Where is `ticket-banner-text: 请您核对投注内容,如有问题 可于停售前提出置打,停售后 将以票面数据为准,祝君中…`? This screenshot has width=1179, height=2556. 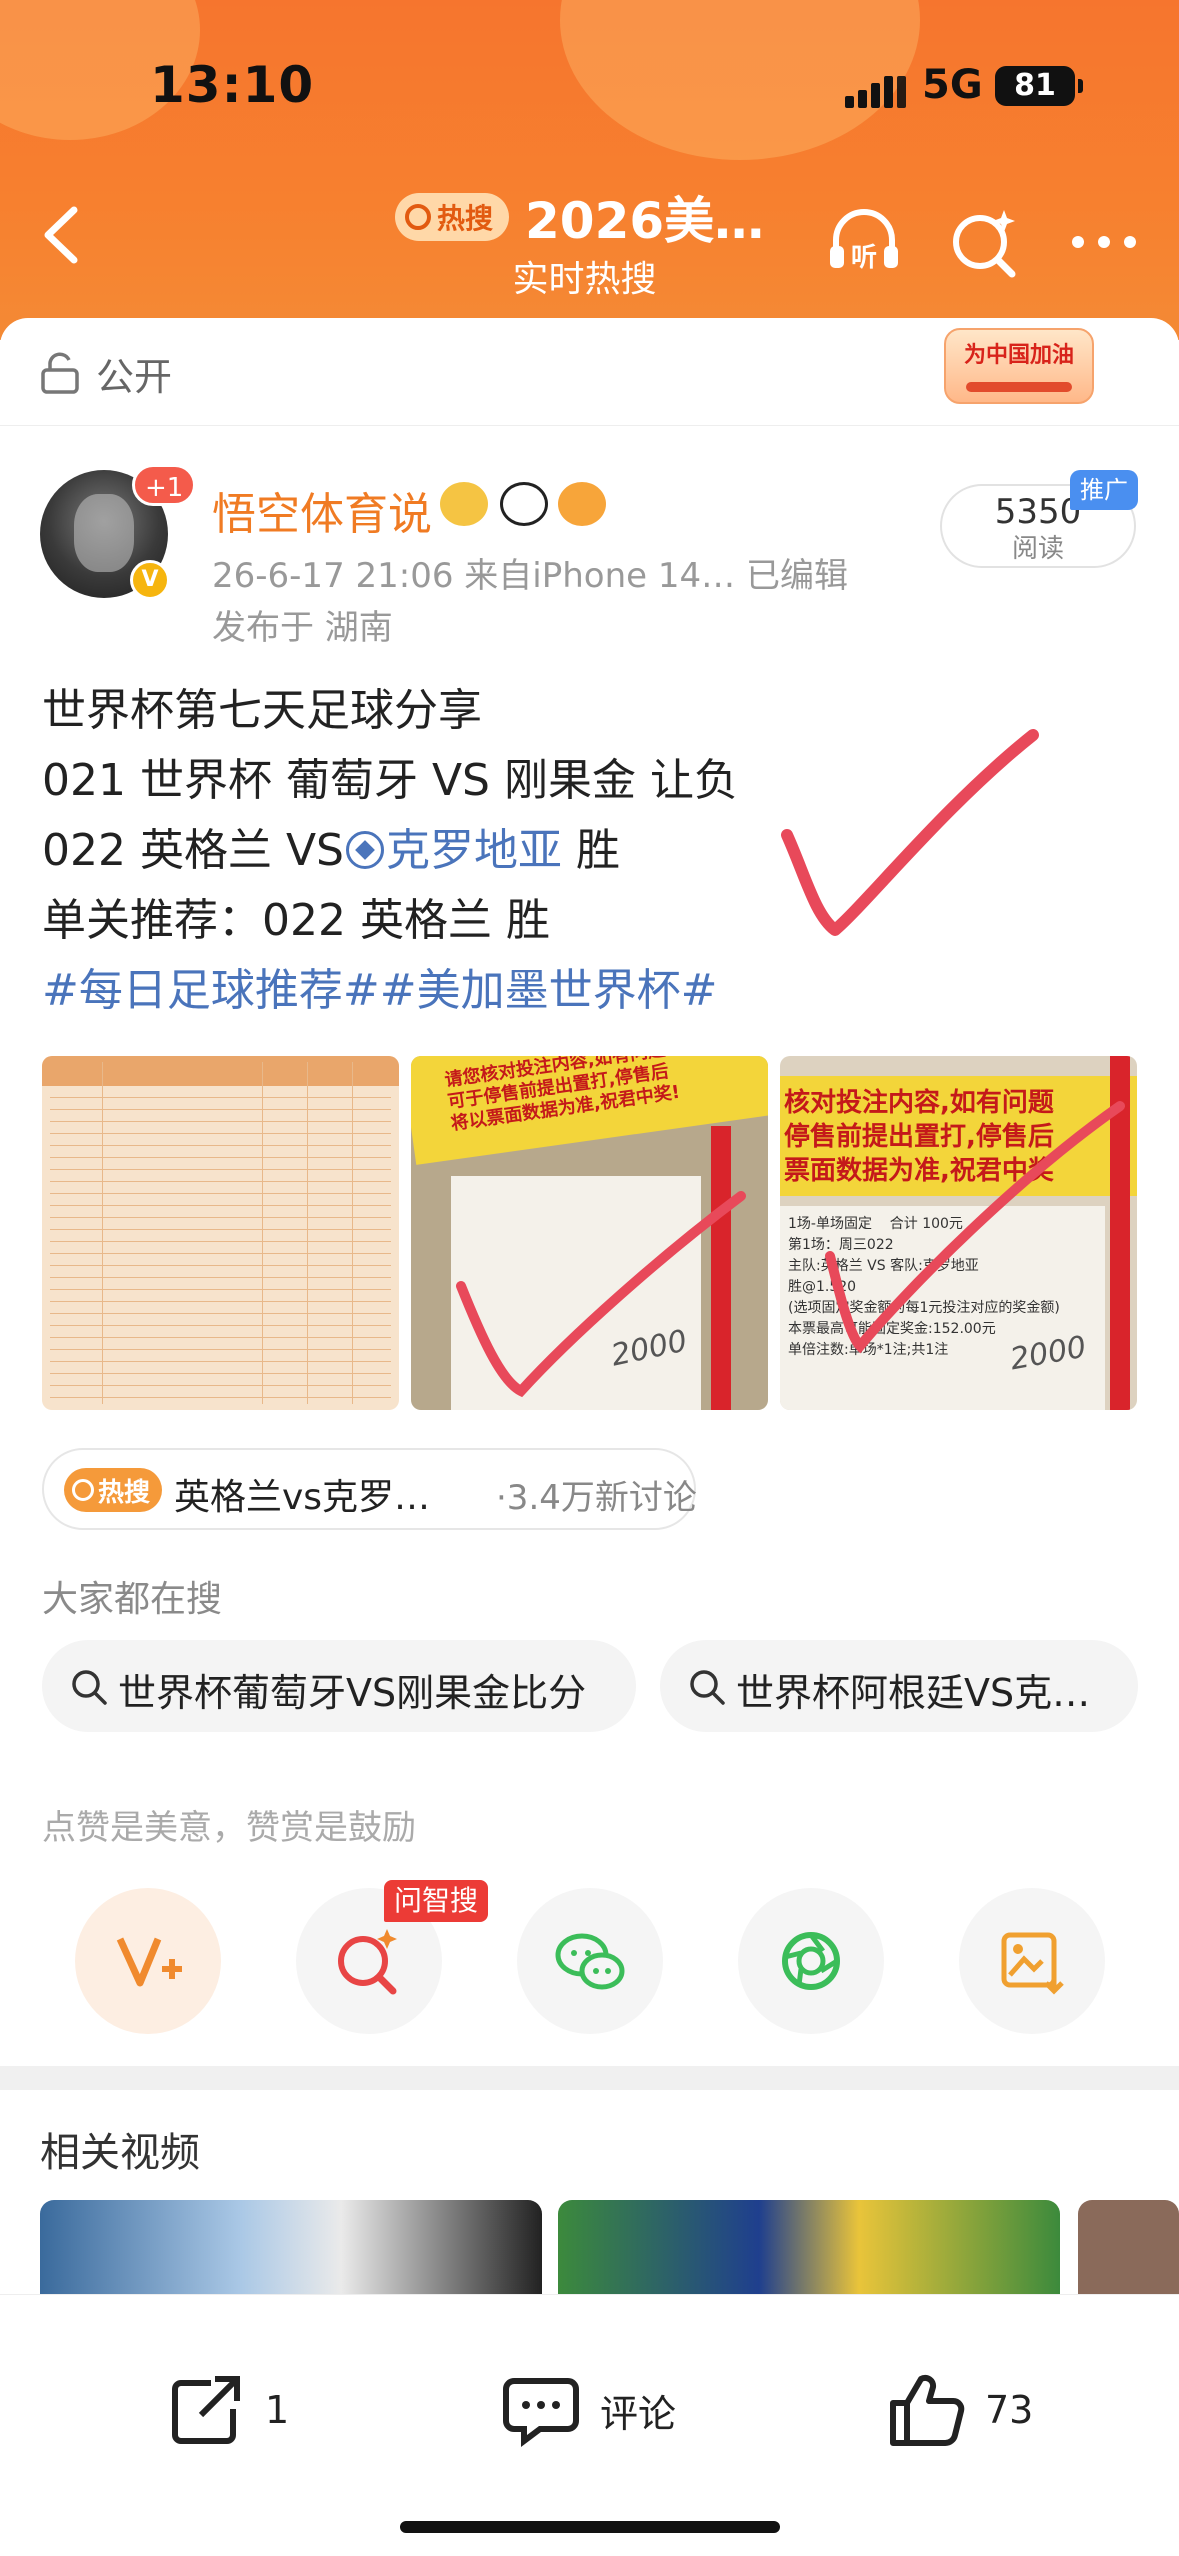
ticket-banner-text: 请您核对投注内容,如有问题 可于停售前提出置打,停售后 将以票面数据为准,祝君中… is located at coordinates (562, 1095).